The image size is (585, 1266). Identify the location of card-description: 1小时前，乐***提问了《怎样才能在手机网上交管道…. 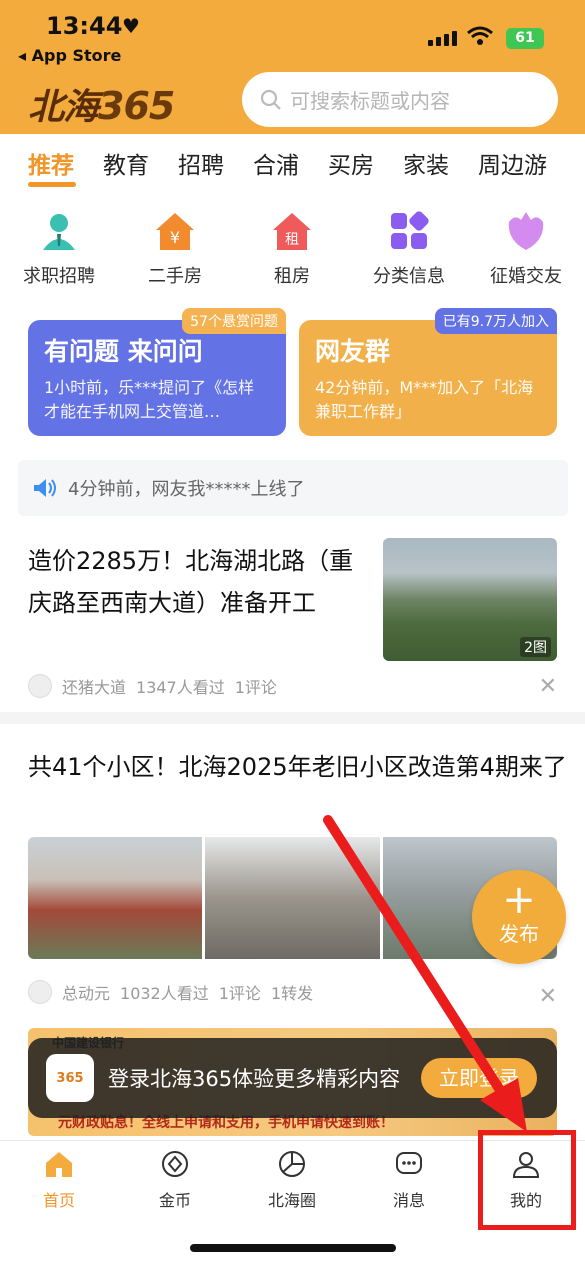
(149, 399).